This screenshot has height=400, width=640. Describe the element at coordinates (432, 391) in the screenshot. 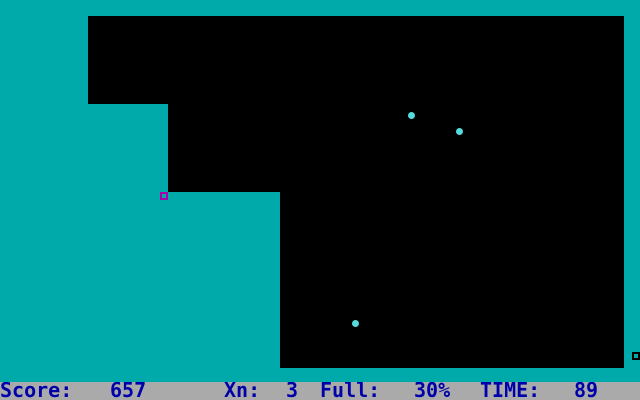

I see `full-value: 30%` at that location.